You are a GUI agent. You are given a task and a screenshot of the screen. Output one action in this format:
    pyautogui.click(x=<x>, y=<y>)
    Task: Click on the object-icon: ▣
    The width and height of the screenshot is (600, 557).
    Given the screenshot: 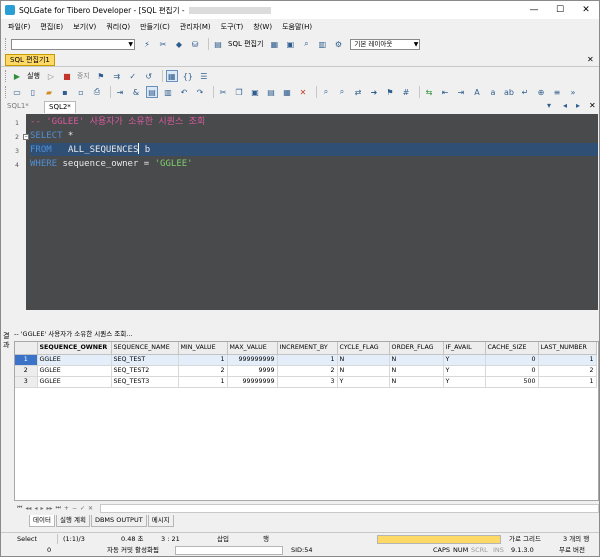 What is the action you would take?
    pyautogui.click(x=290, y=44)
    